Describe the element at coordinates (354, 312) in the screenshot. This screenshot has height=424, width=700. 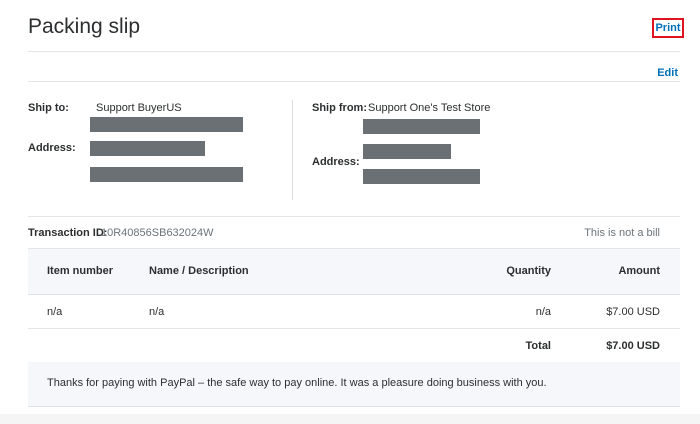
I see `table-row: n/a n/a n/a $7.00 USD` at that location.